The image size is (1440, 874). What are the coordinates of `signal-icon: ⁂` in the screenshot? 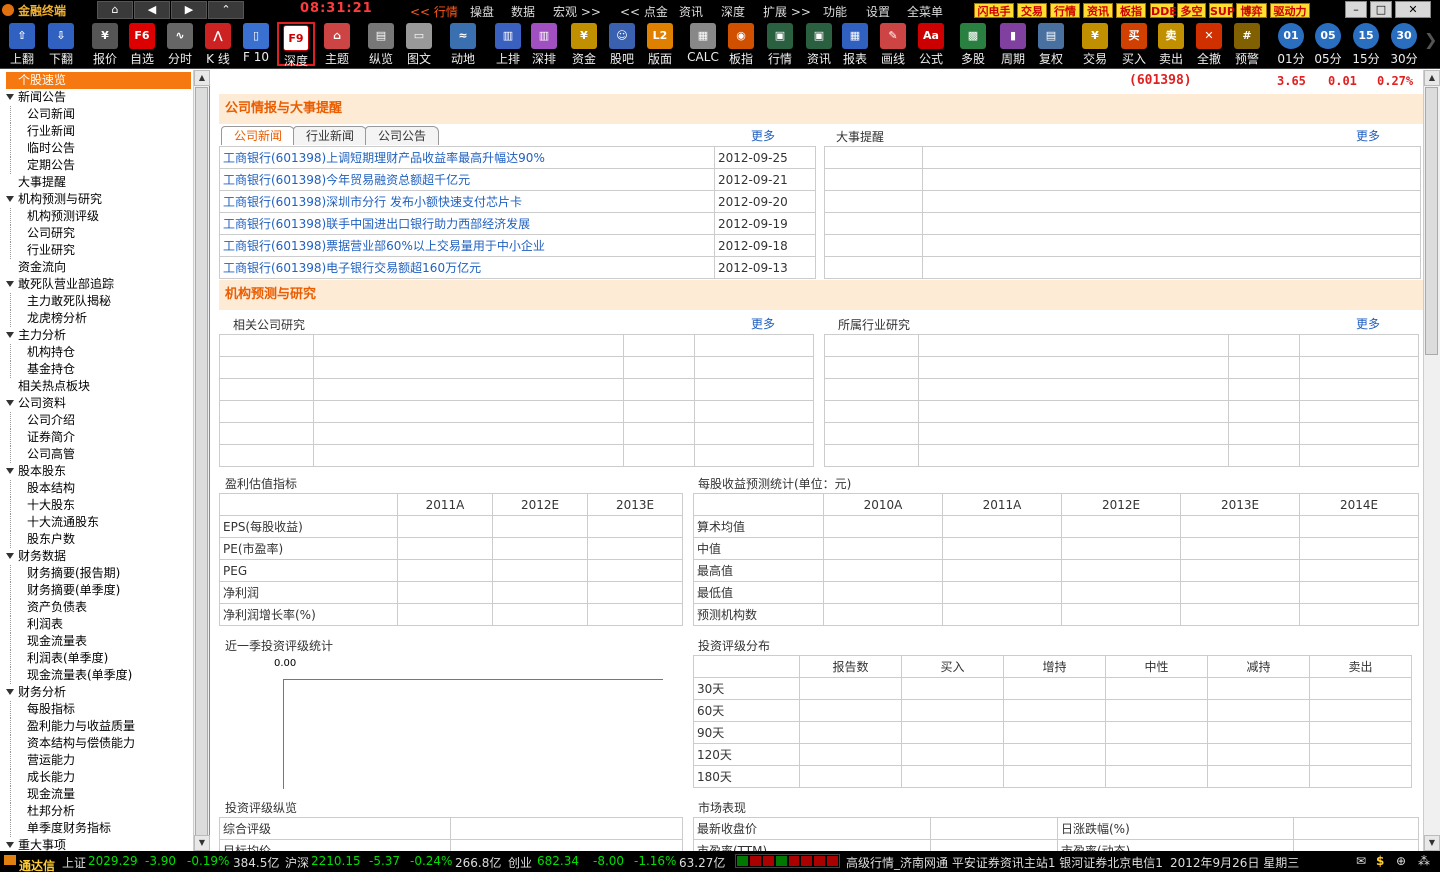 It's located at (1424, 861).